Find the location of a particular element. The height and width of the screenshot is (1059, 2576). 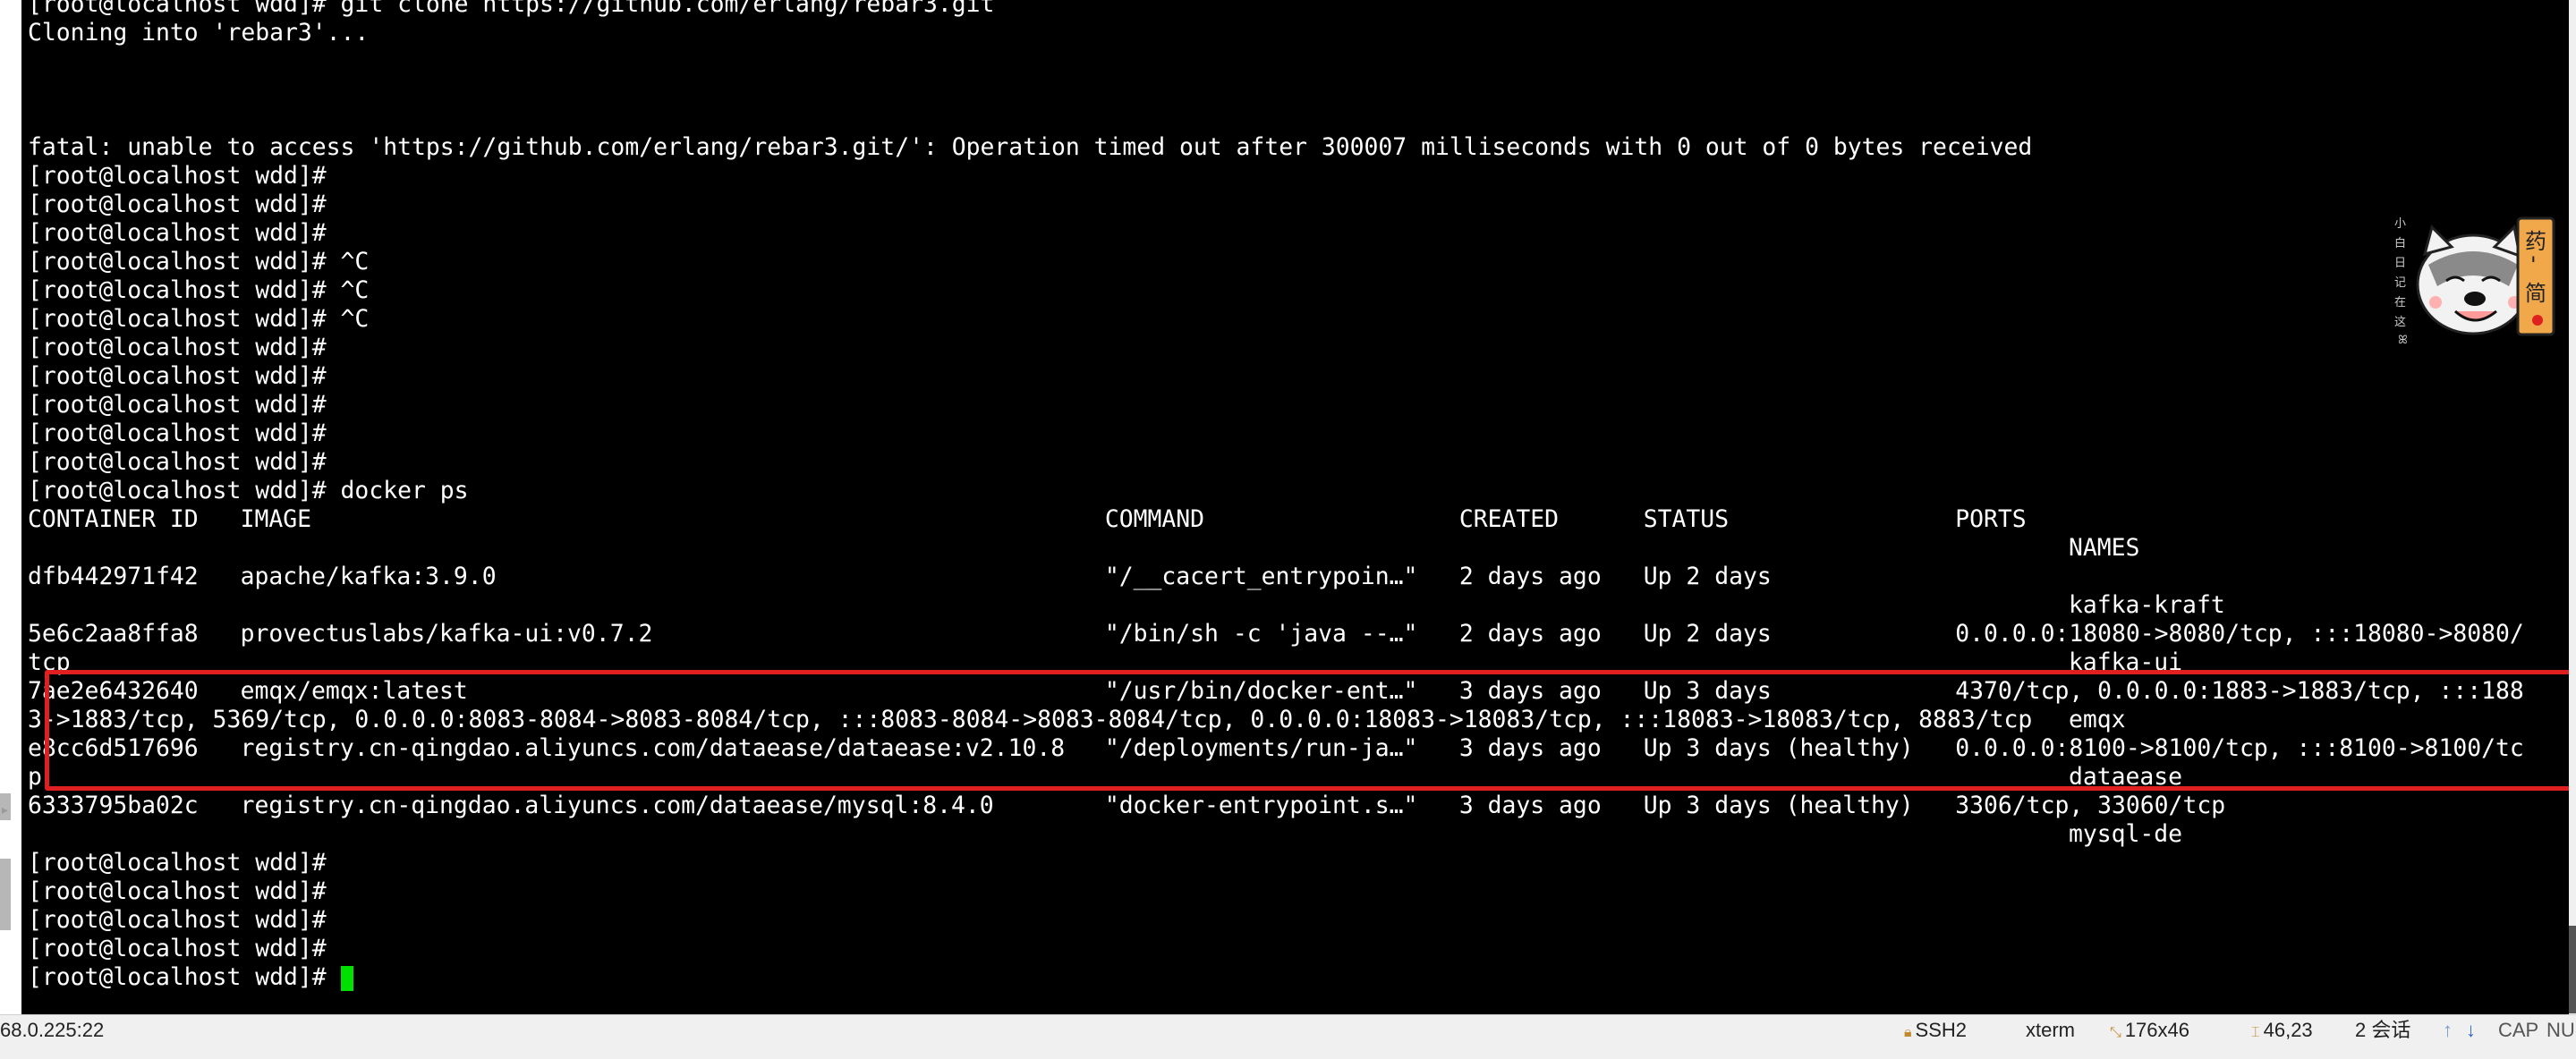

gutter-arrow-icon: ▸ is located at coordinates (5, 810).